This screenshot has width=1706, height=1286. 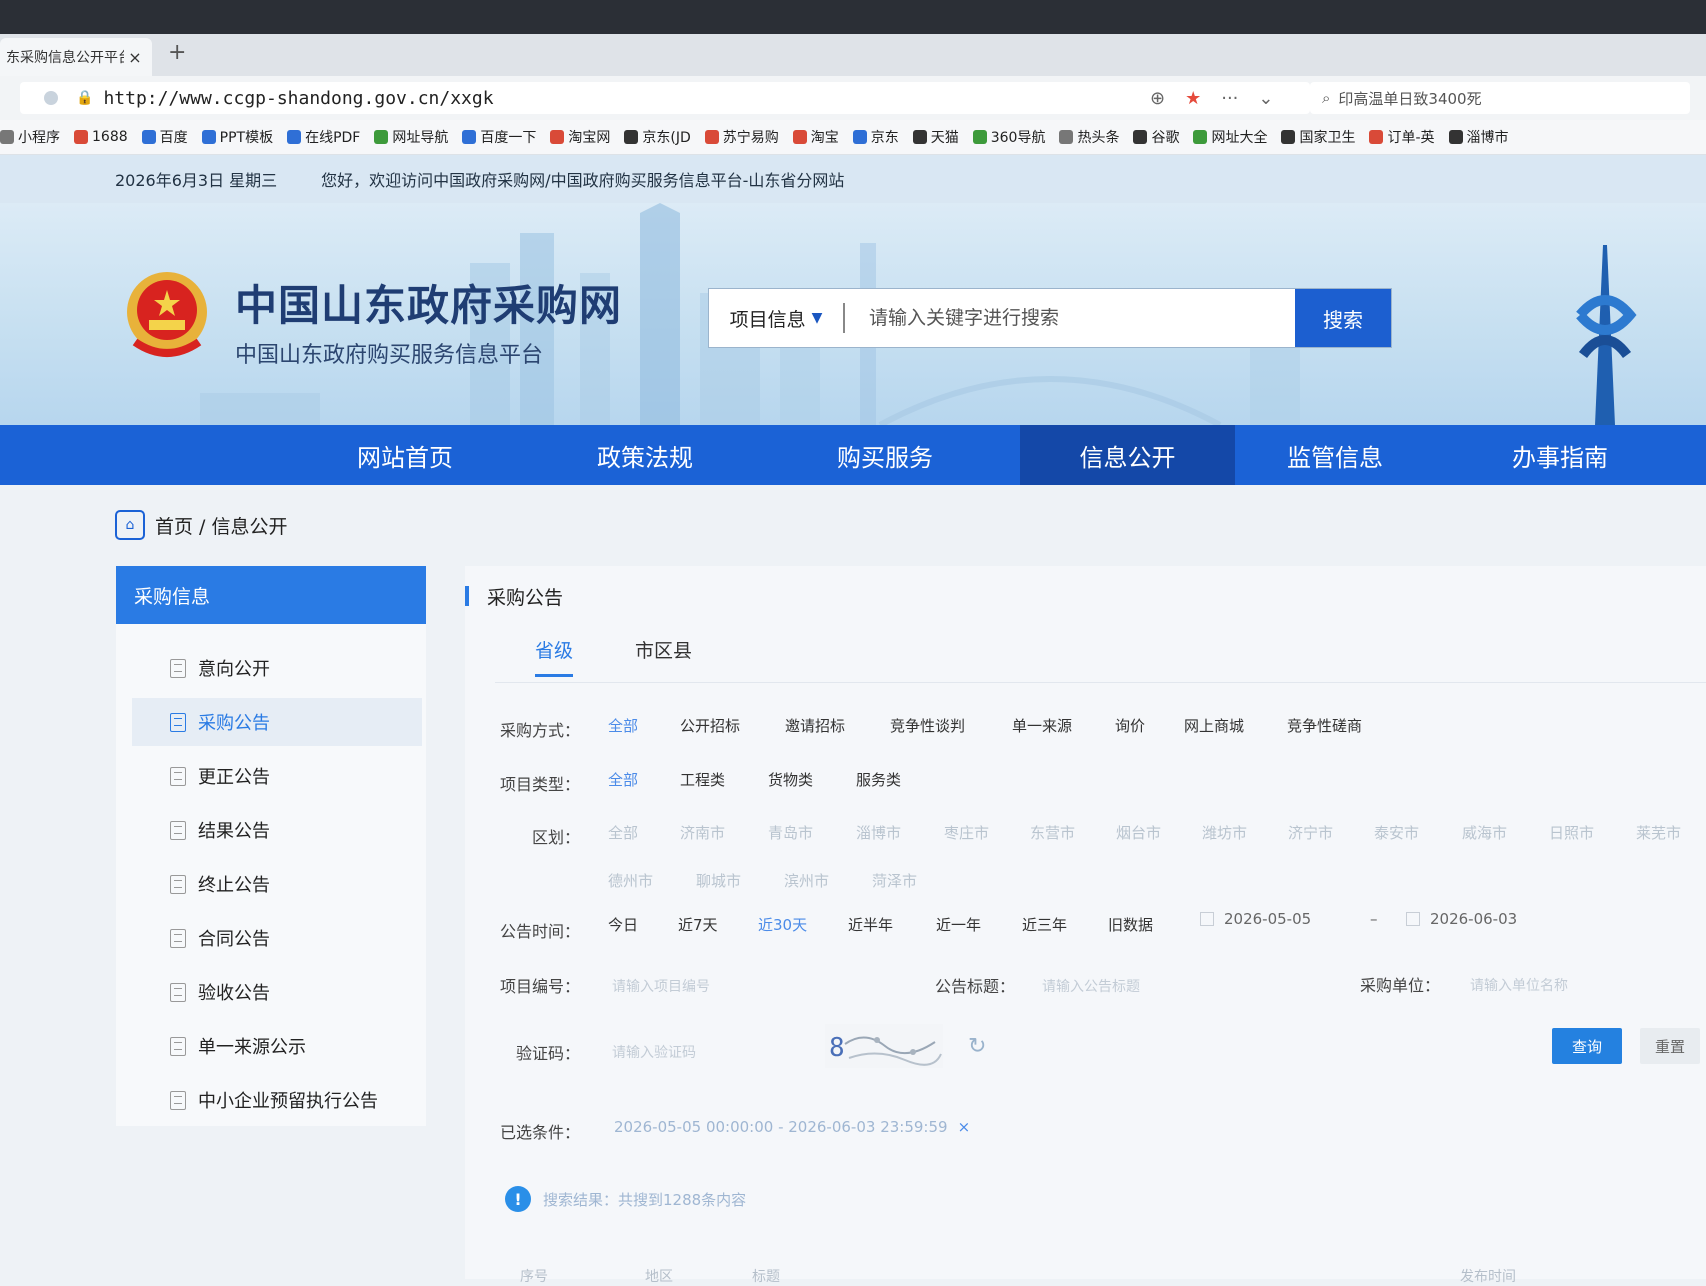 What do you see at coordinates (1156, 137) in the screenshot?
I see `bookmark-item: 谷歌` at bounding box center [1156, 137].